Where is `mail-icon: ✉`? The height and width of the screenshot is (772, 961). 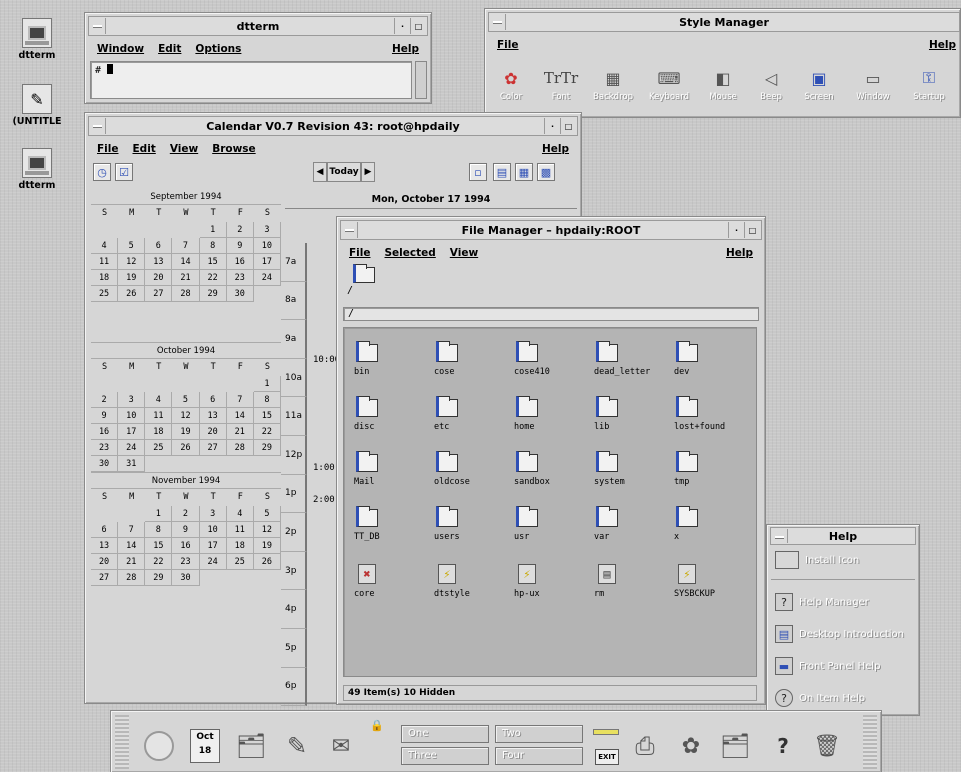 mail-icon: ✉ is located at coordinates (341, 746).